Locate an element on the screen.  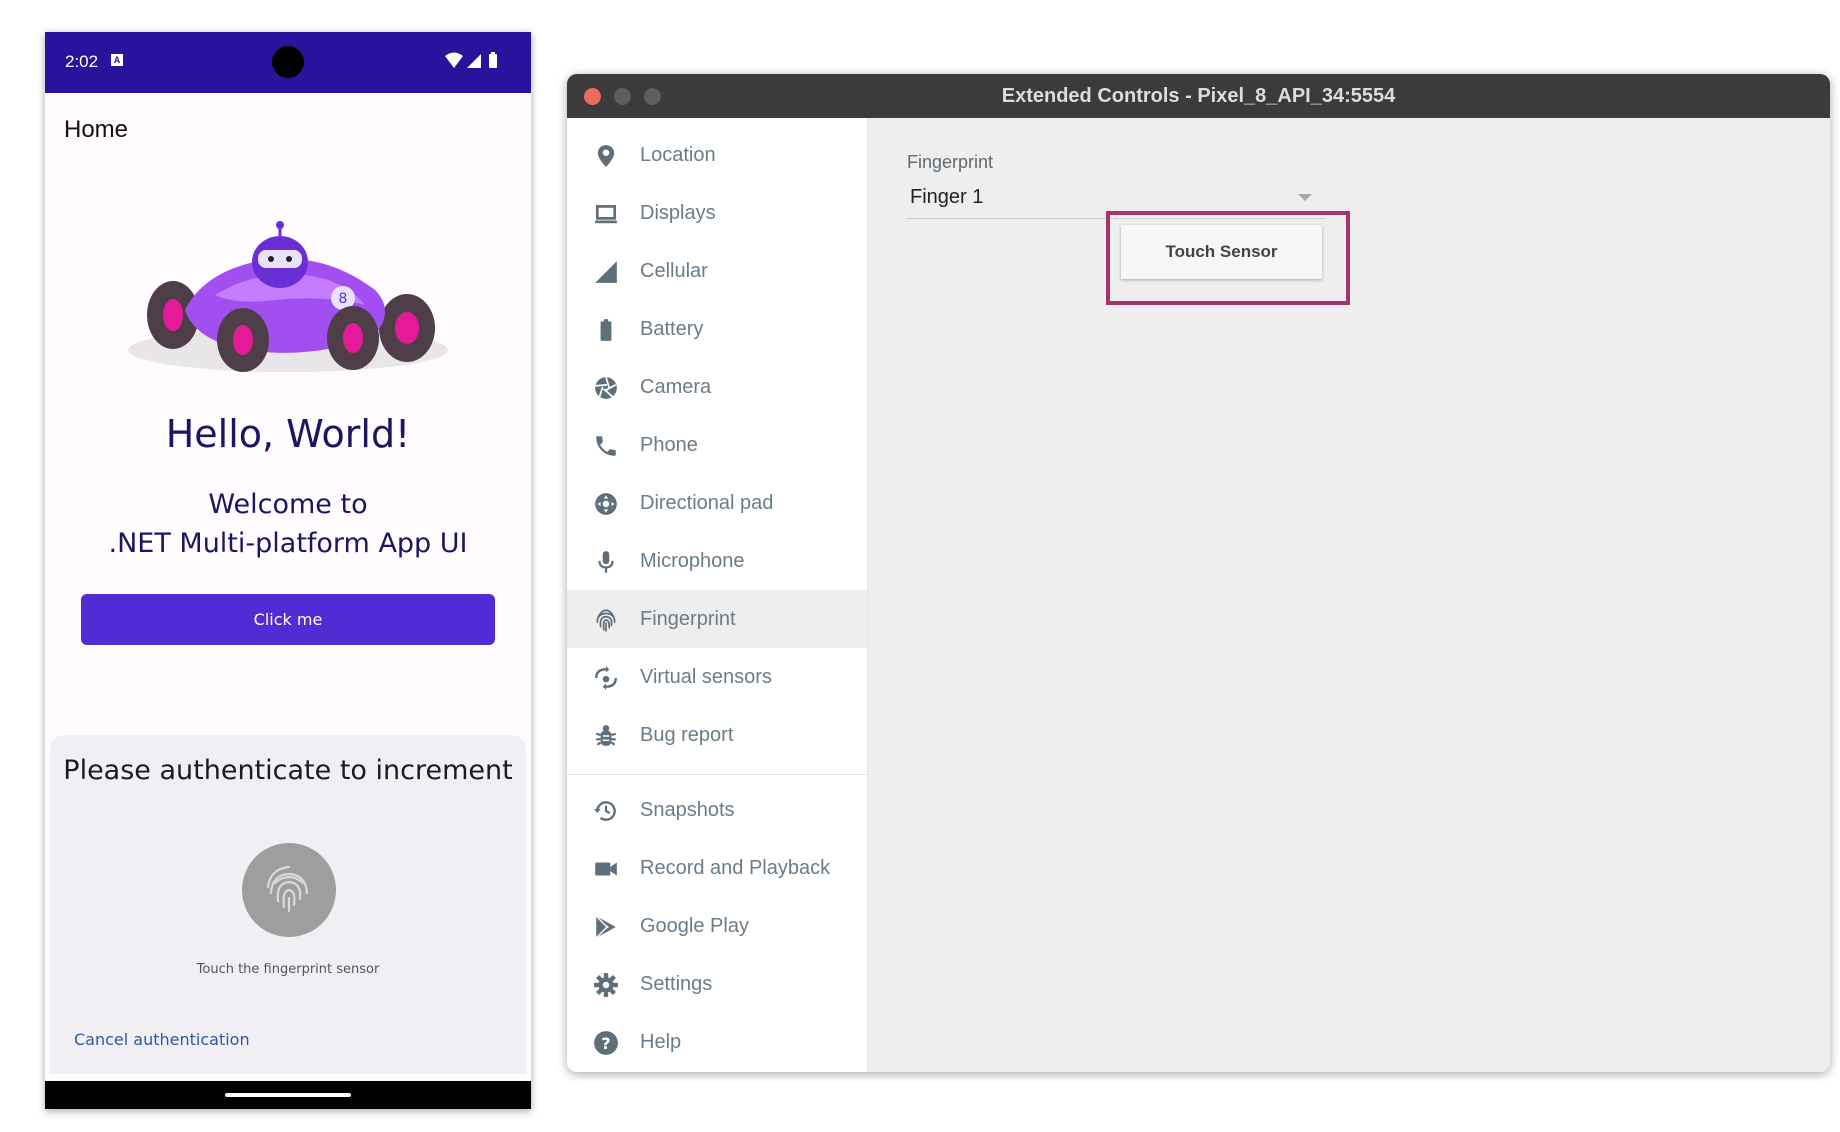
sidebar-item-cellular: Cellular is located at coordinates (717, 271).